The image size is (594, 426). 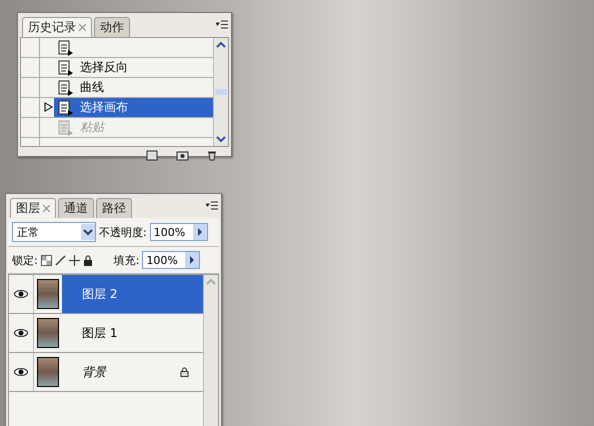 What do you see at coordinates (123, 232) in the screenshot?
I see `opacity-label: 不透明度:` at bounding box center [123, 232].